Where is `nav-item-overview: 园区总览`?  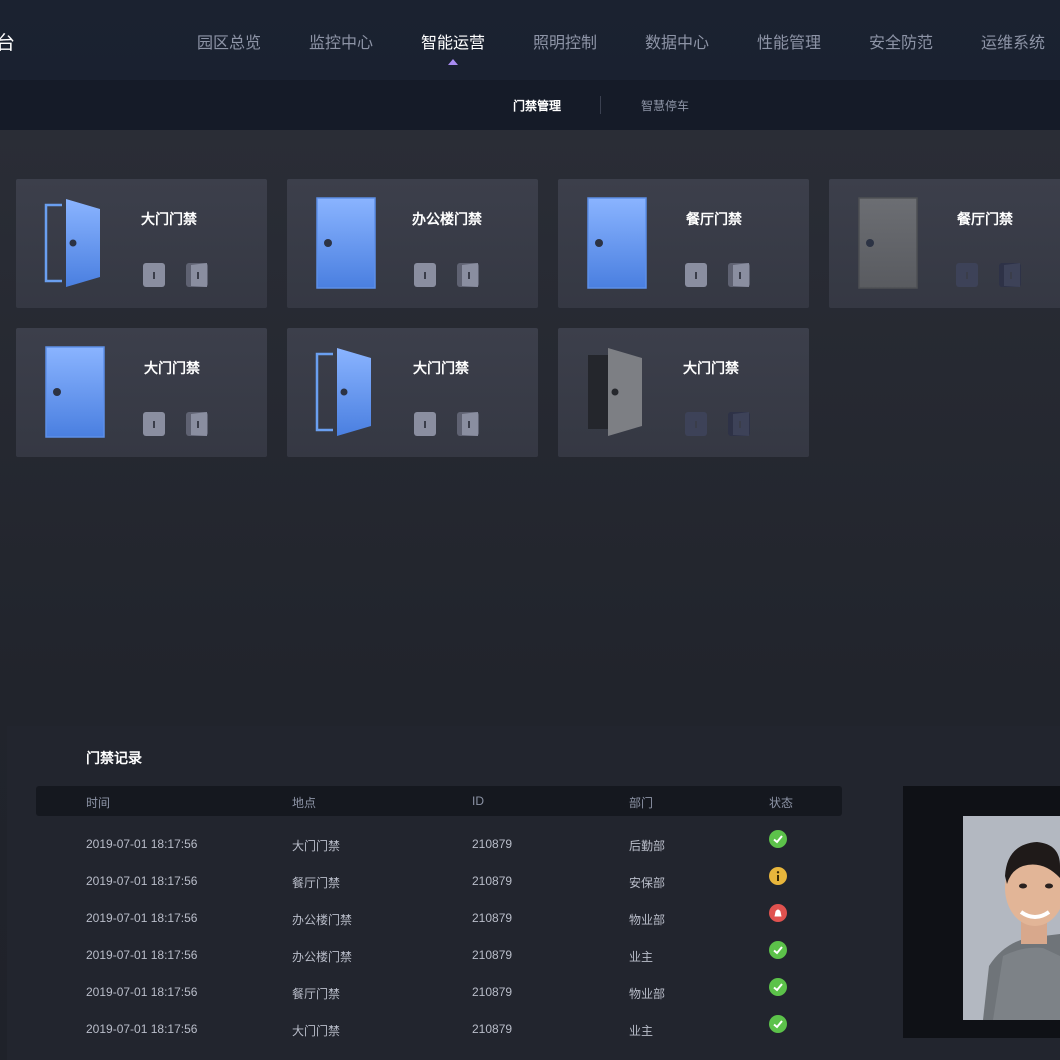 nav-item-overview: 园区总览 is located at coordinates (229, 41).